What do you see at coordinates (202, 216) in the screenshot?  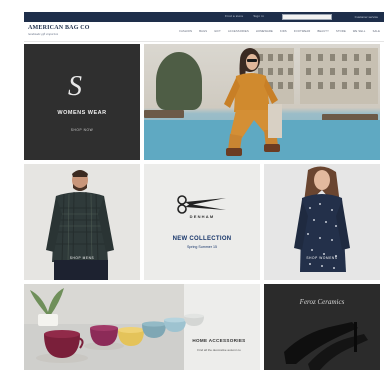 I see `denham-brand: DENHAM` at bounding box center [202, 216].